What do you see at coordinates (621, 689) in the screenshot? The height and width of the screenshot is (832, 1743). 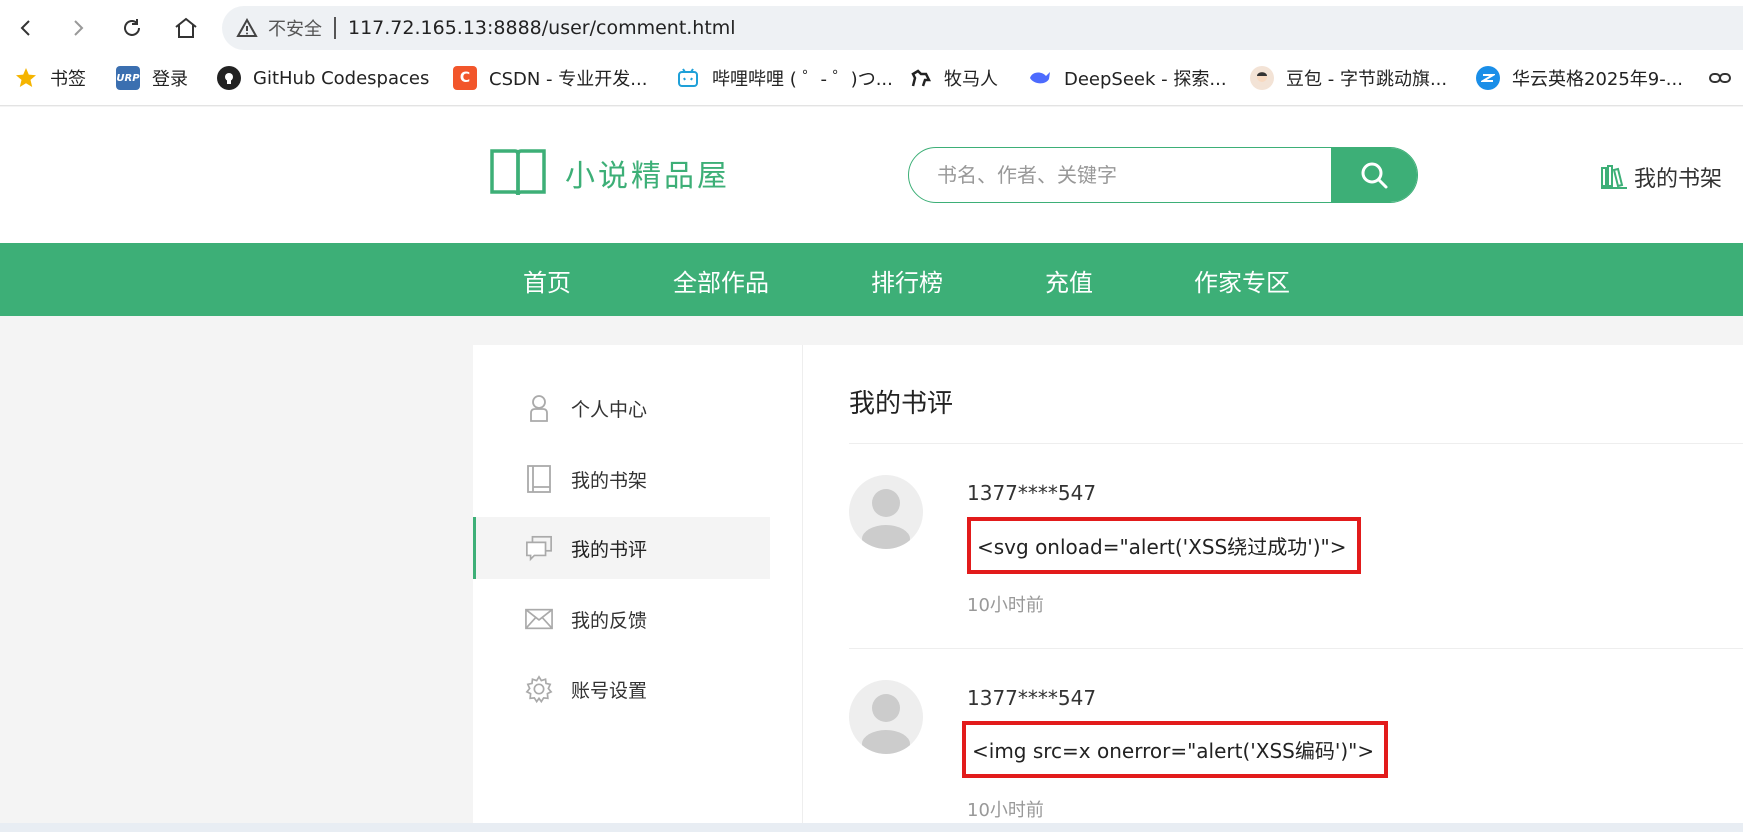 I see `sidebar-item-settings: 账号设置` at bounding box center [621, 689].